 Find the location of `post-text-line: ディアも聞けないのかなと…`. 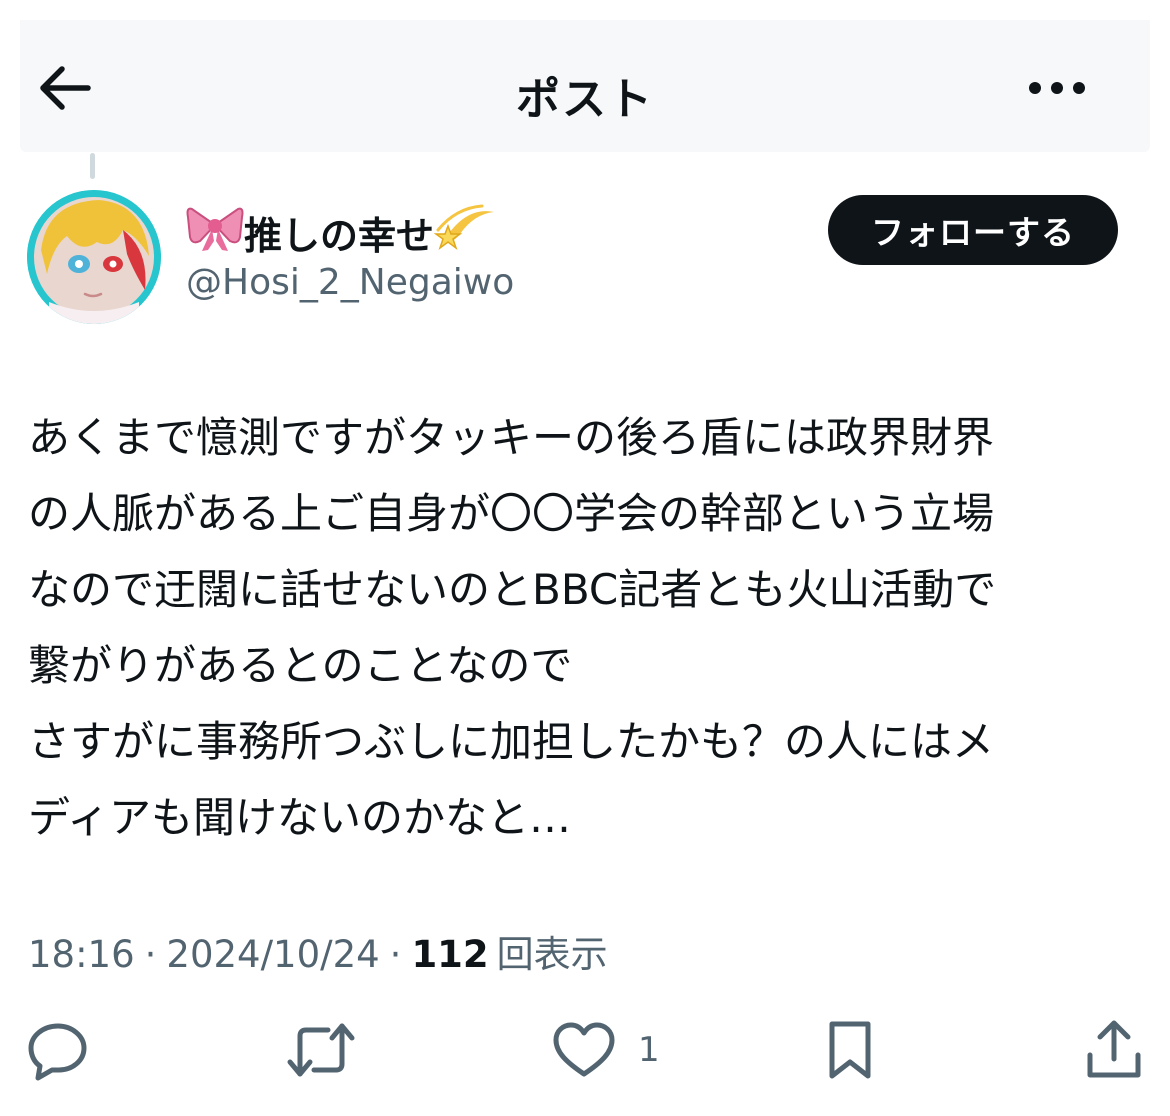

post-text-line: ディアも聞けないのかなと… is located at coordinates (300, 817).